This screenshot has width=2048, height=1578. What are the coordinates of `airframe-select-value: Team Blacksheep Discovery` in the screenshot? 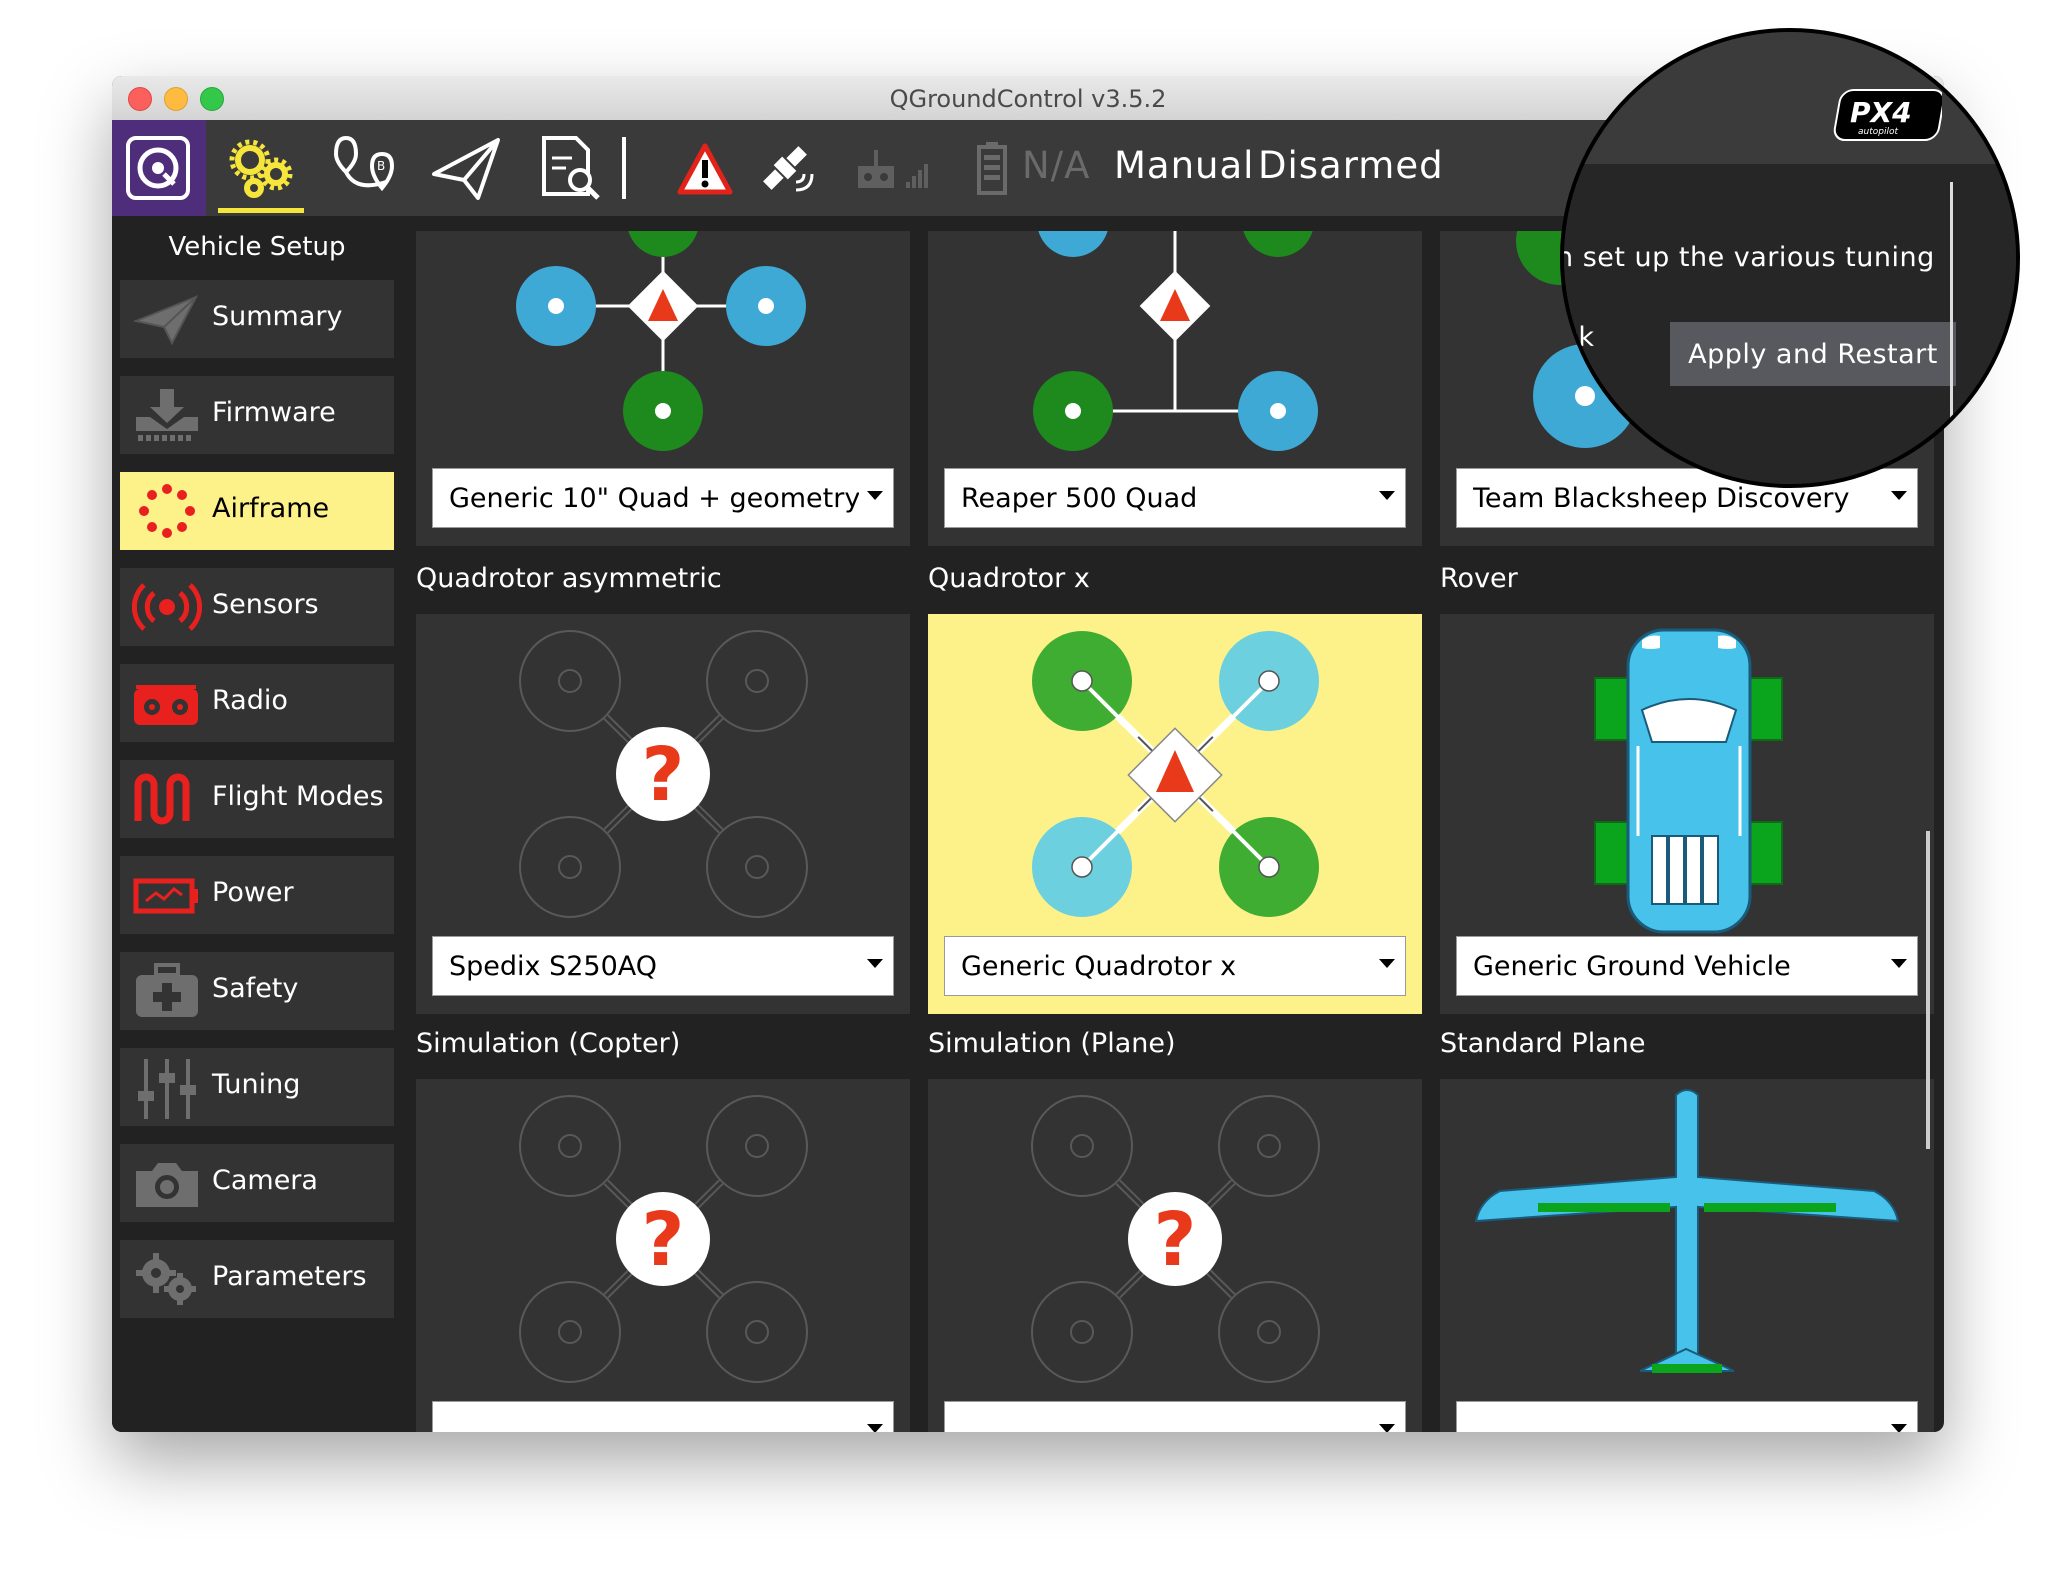 It's located at (1661, 498).